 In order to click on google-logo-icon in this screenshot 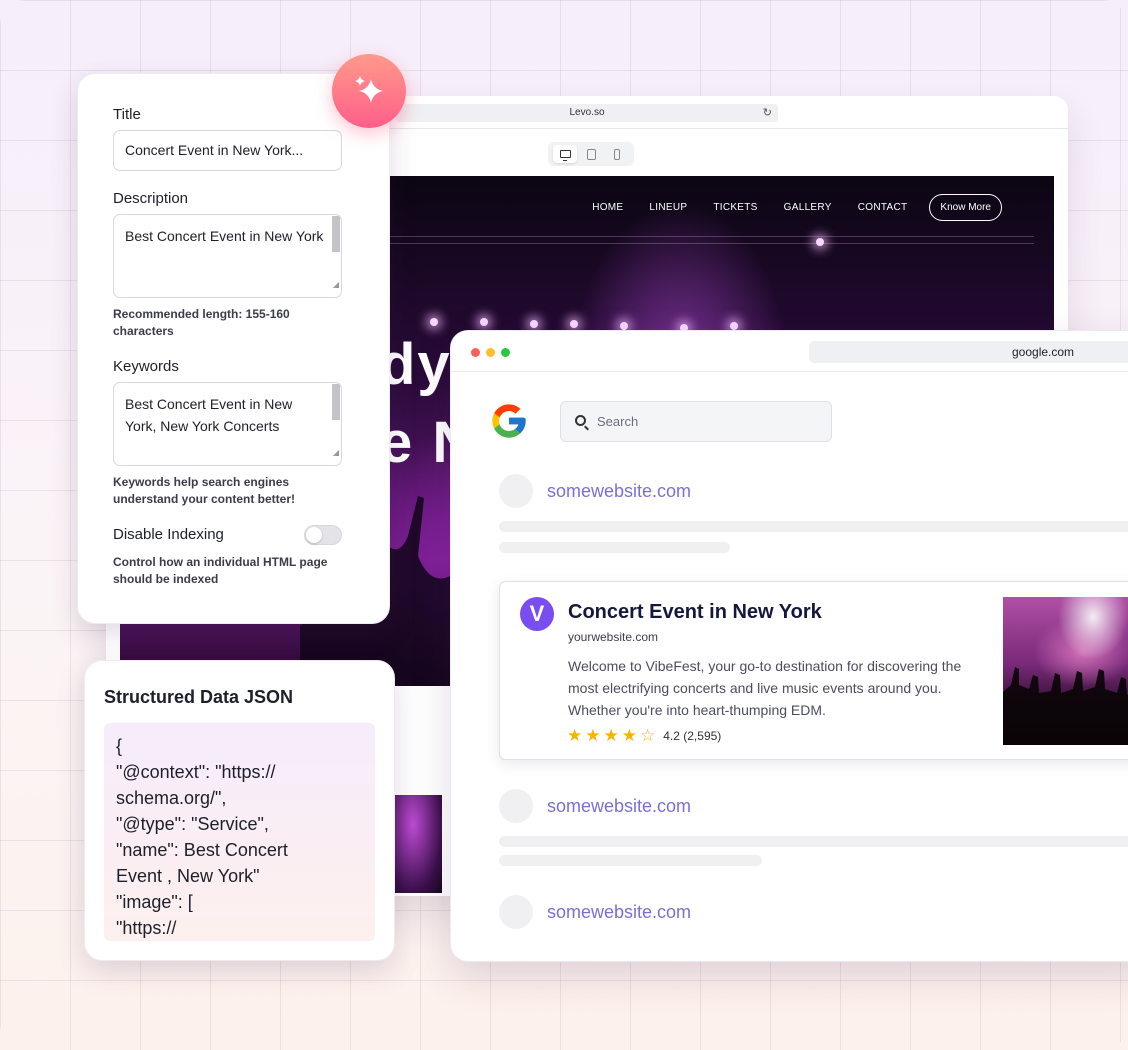, I will do `click(509, 421)`.